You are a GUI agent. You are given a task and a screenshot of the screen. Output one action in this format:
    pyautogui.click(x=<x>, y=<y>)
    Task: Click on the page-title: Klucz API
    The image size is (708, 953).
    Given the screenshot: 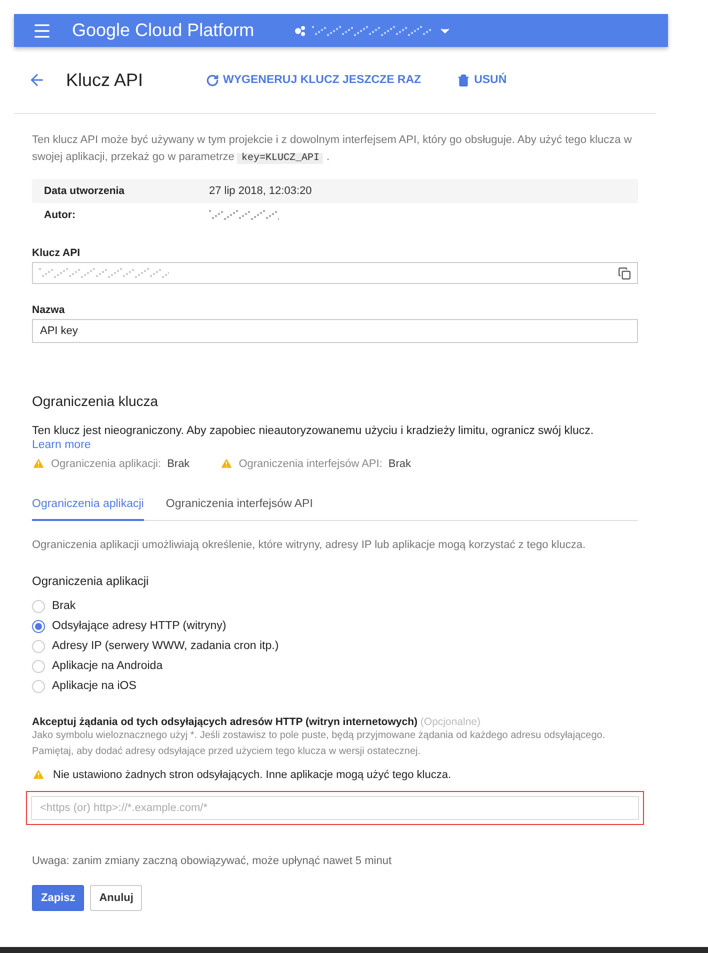 What is the action you would take?
    pyautogui.click(x=105, y=80)
    